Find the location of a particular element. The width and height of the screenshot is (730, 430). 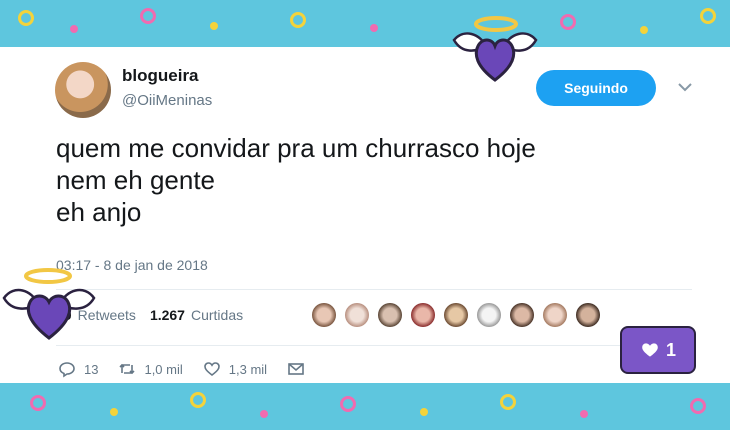

like-notification-badge: 1 is located at coordinates (658, 350).